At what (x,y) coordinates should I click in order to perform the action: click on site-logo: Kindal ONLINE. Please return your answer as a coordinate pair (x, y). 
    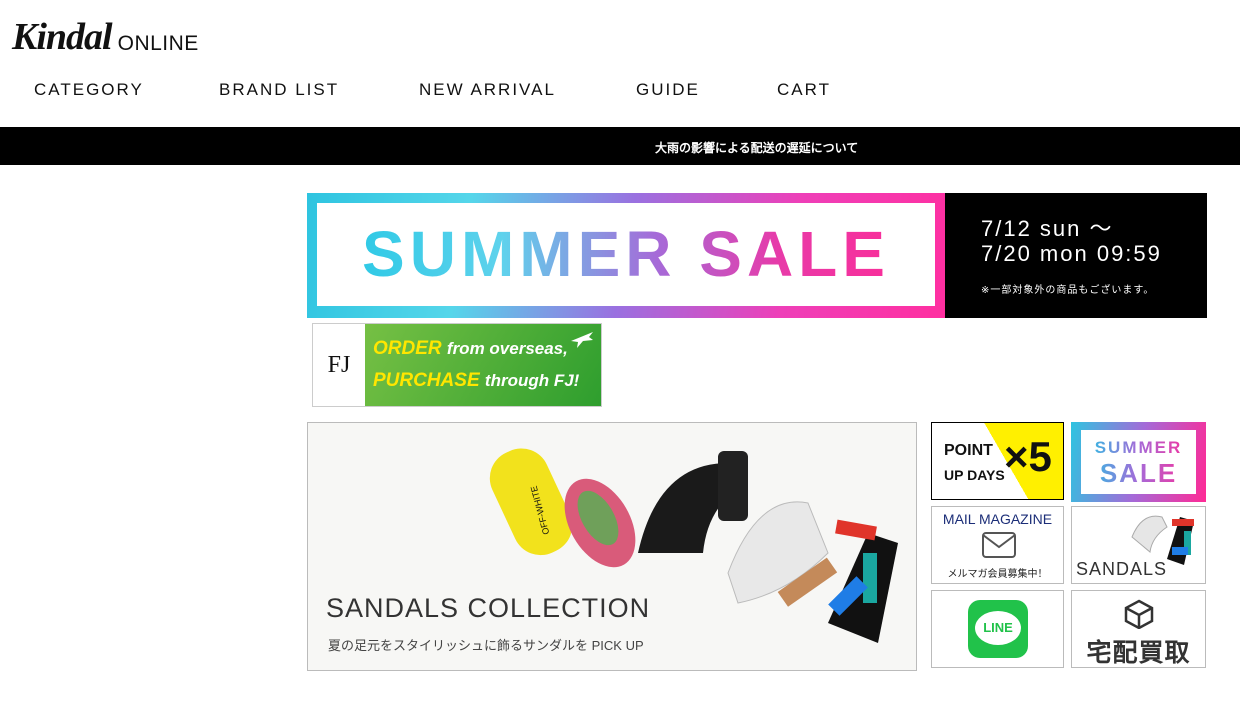
    Looking at the image, I should click on (105, 37).